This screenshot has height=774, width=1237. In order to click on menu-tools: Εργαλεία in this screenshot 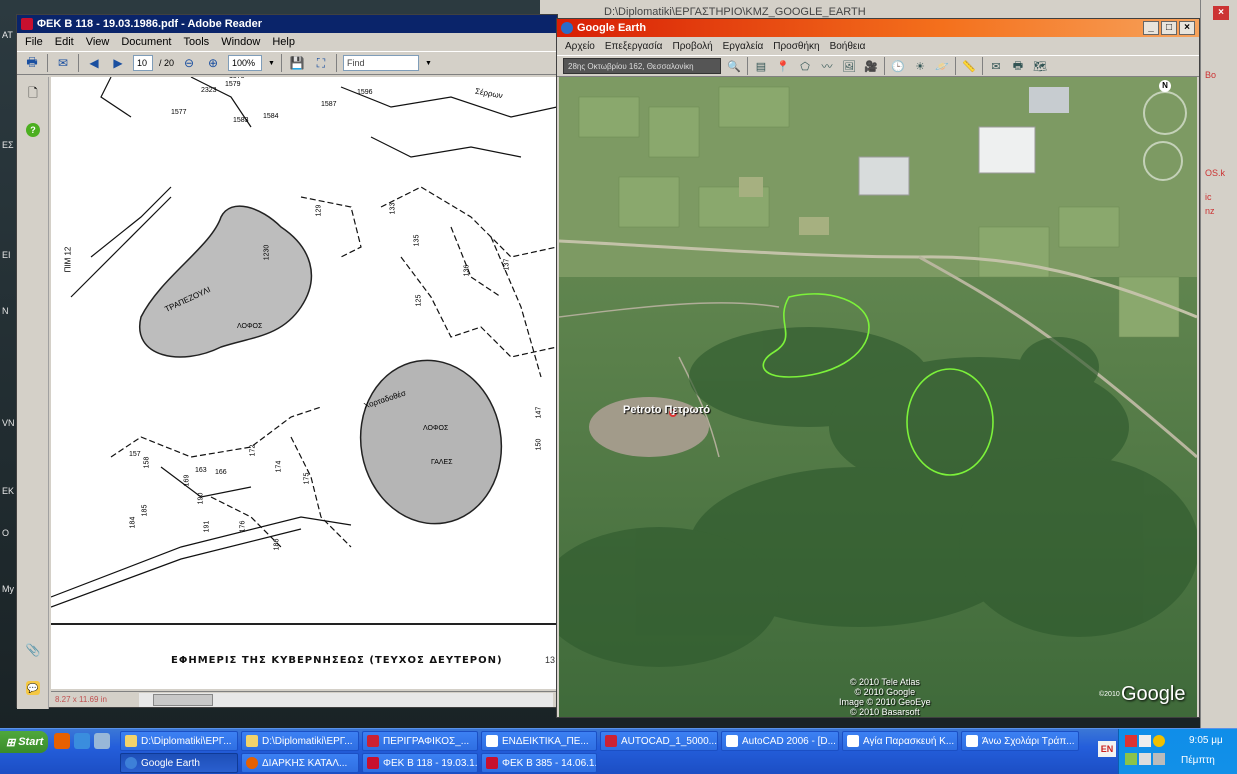, I will do `click(743, 46)`.